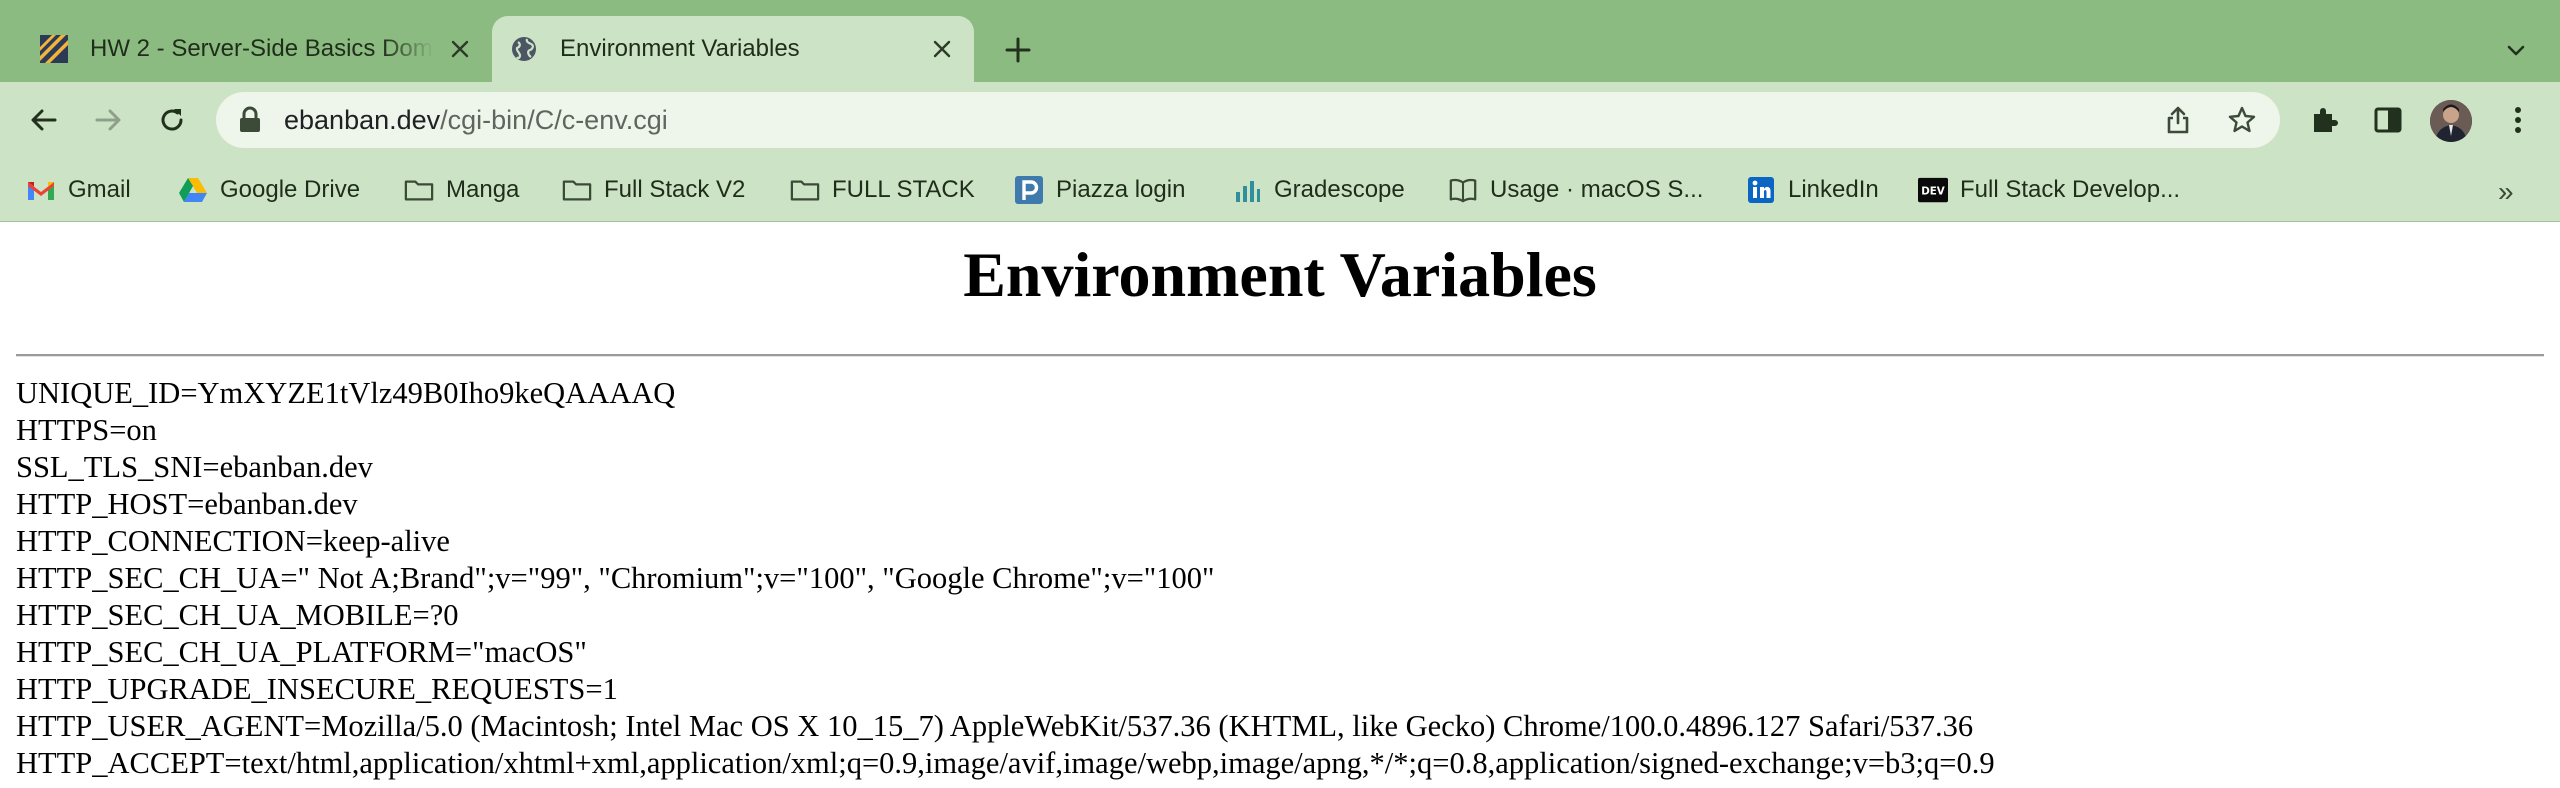 Image resolution: width=2560 pixels, height=788 pixels. Describe the element at coordinates (1339, 189) in the screenshot. I see `bookmark-label: Gradescope` at that location.